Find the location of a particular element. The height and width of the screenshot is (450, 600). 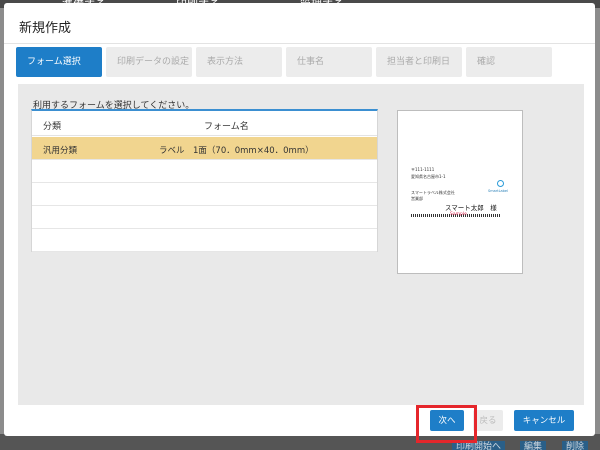

step-display-method: 表示方法 is located at coordinates (239, 62).